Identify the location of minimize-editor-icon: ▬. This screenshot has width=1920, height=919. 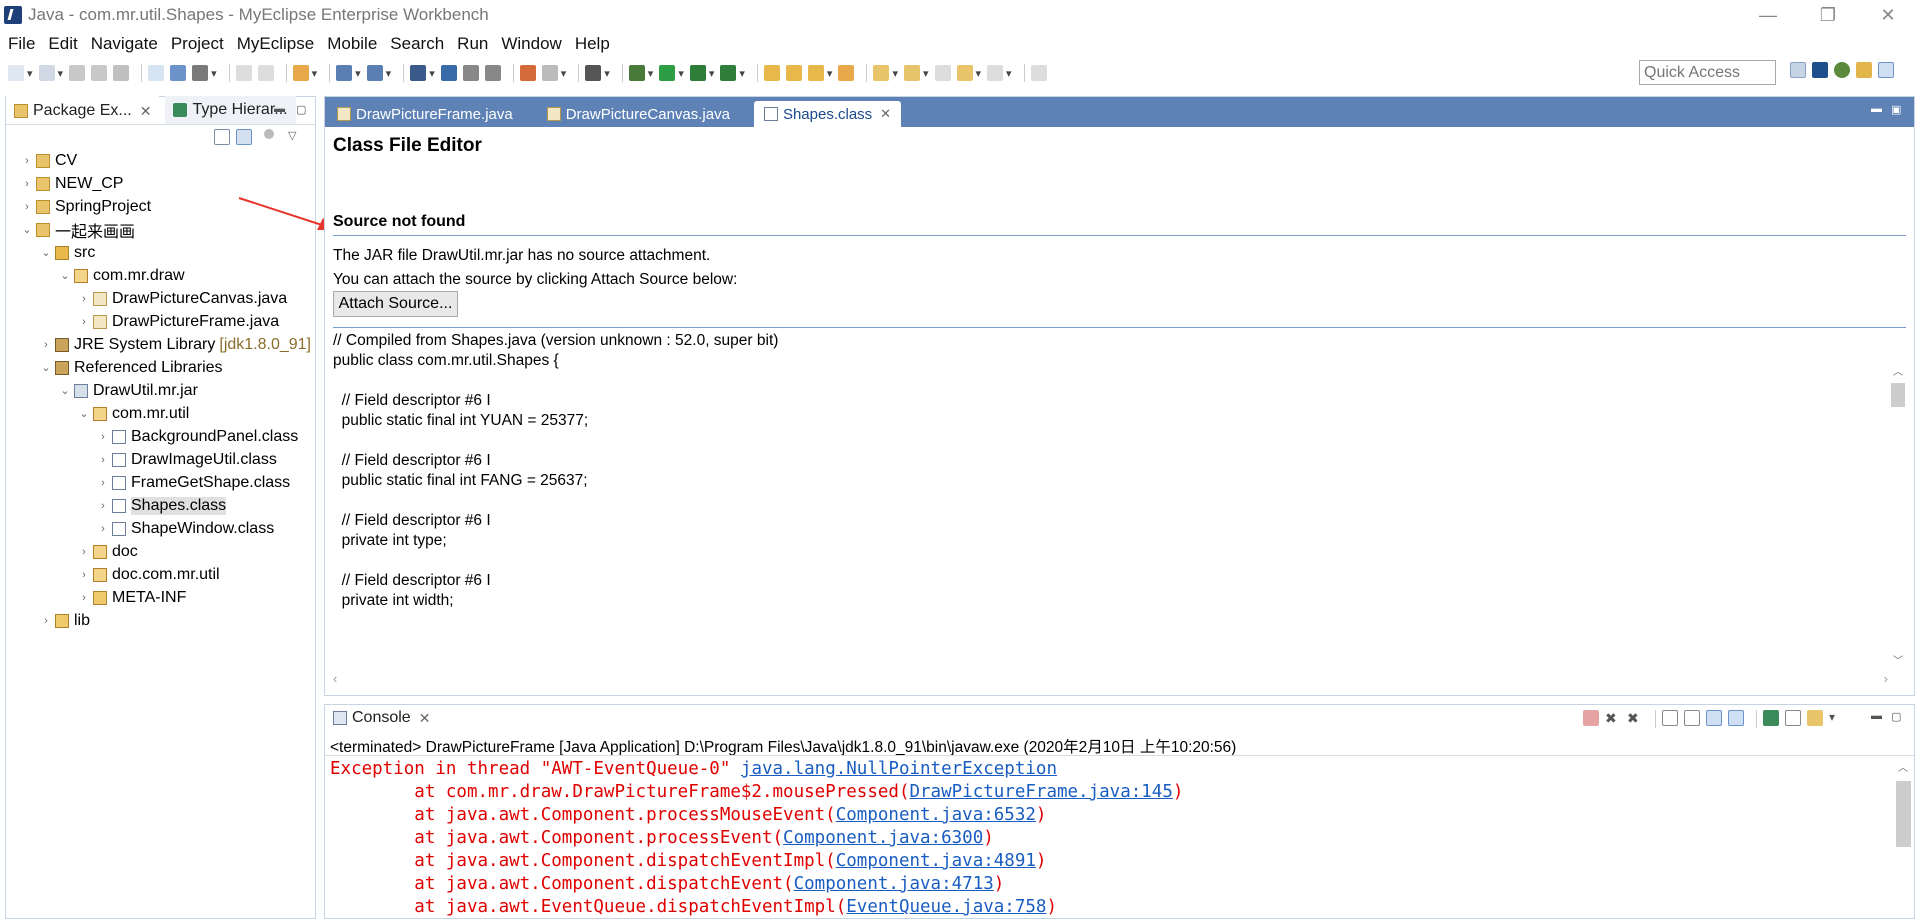
(1878, 109).